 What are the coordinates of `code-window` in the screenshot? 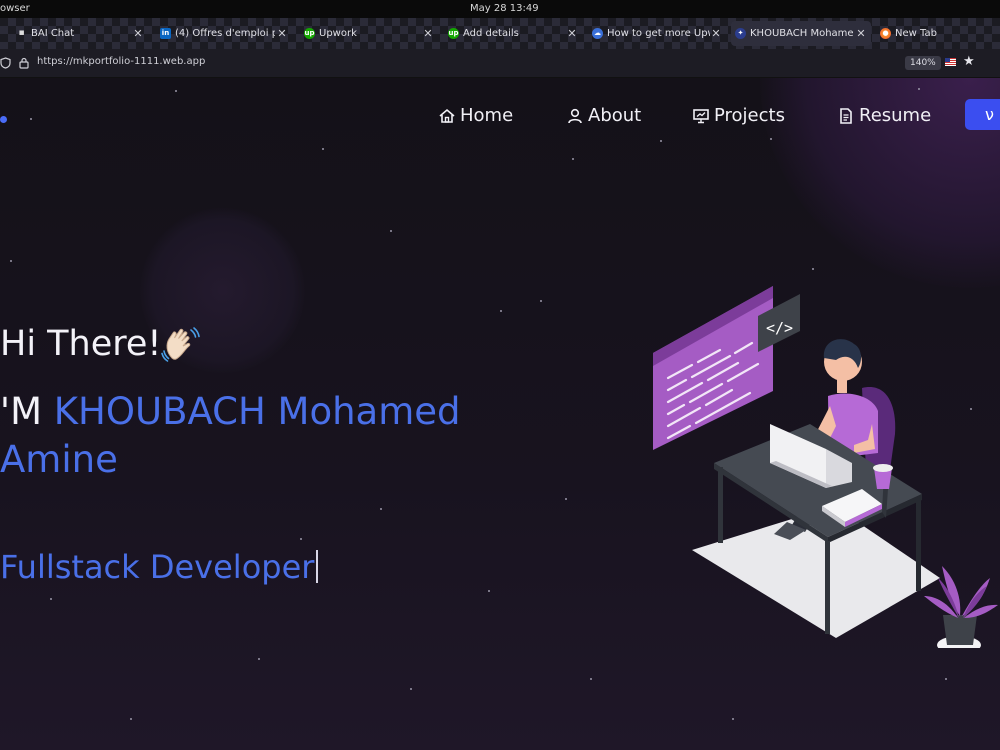 It's located at (713, 368).